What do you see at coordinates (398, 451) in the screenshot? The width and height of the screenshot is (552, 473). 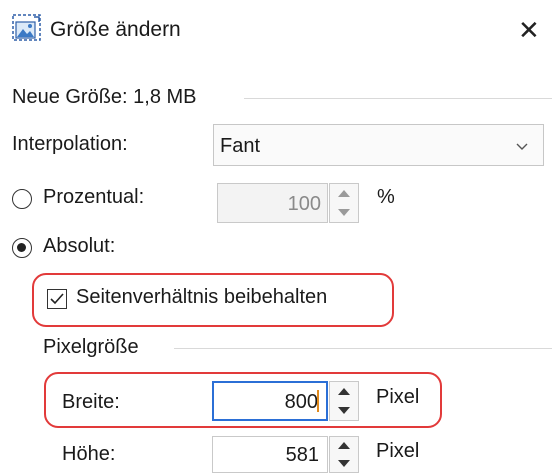 I see `height-unit: Pixel` at bounding box center [398, 451].